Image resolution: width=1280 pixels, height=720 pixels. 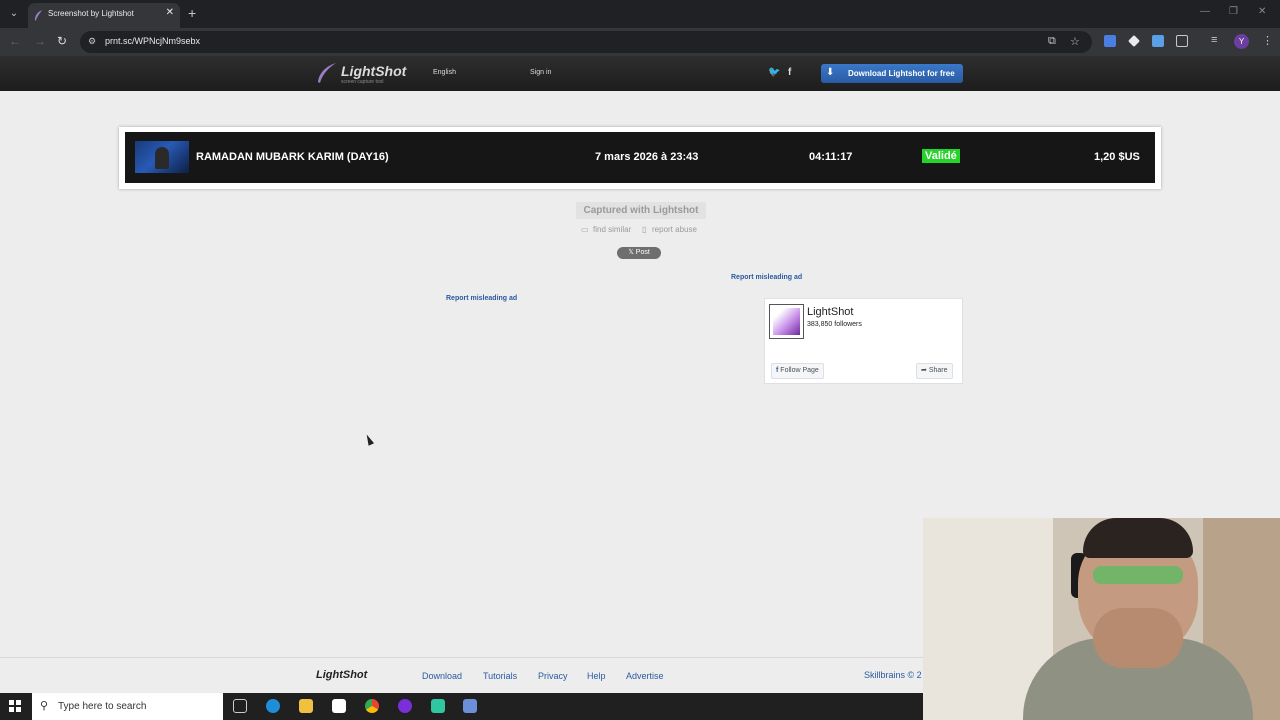 I want to click on taskbar-search-input: ⚲ Type here to search, so click(x=127, y=706).